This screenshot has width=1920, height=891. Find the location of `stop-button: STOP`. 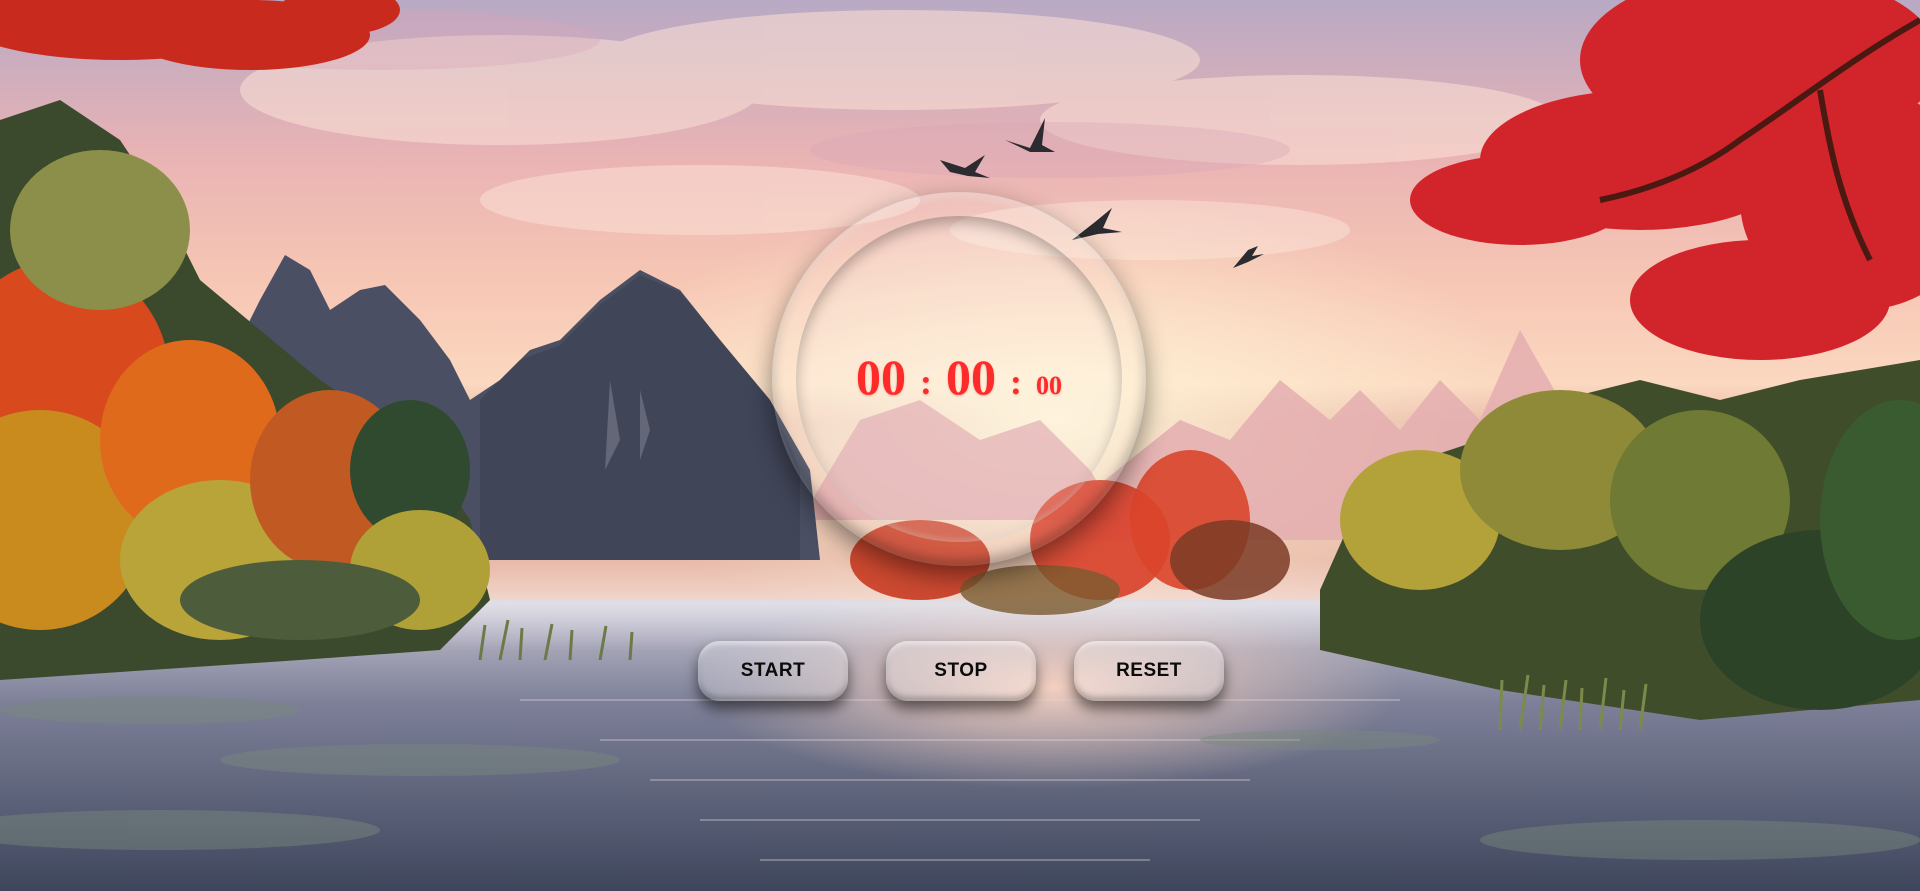

stop-button: STOP is located at coordinates (961, 671).